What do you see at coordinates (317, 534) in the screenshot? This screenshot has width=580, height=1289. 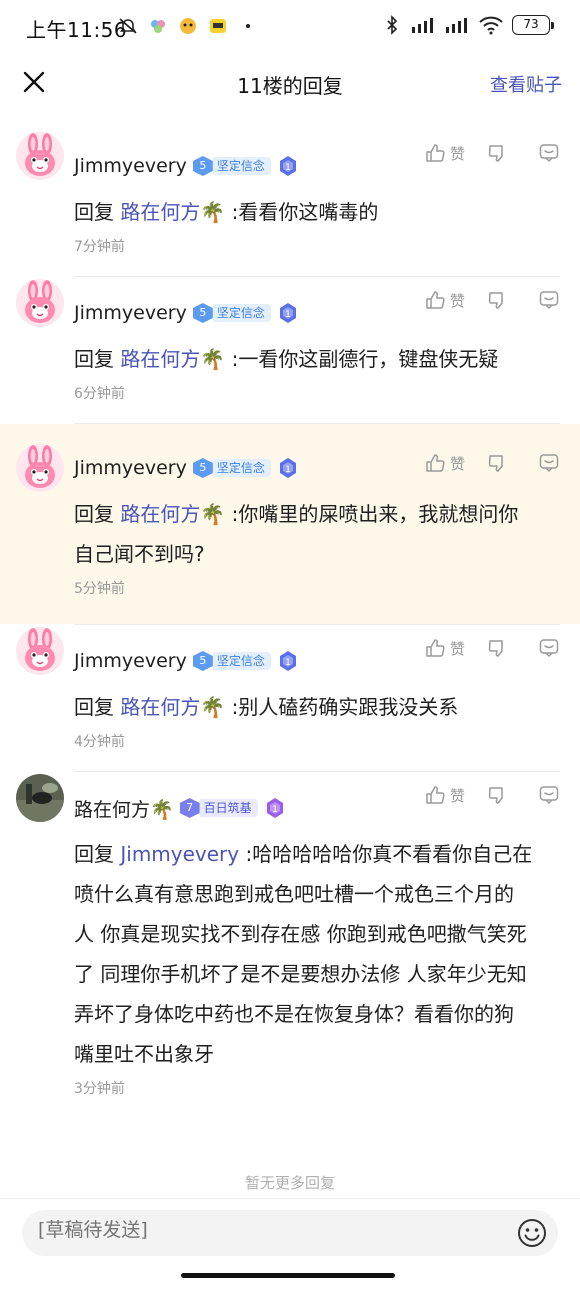 I see `reply-content: 回复 路在何方🌴 :你嘴里的屎喷出来，我就想问你 自己闻不到吗?` at bounding box center [317, 534].